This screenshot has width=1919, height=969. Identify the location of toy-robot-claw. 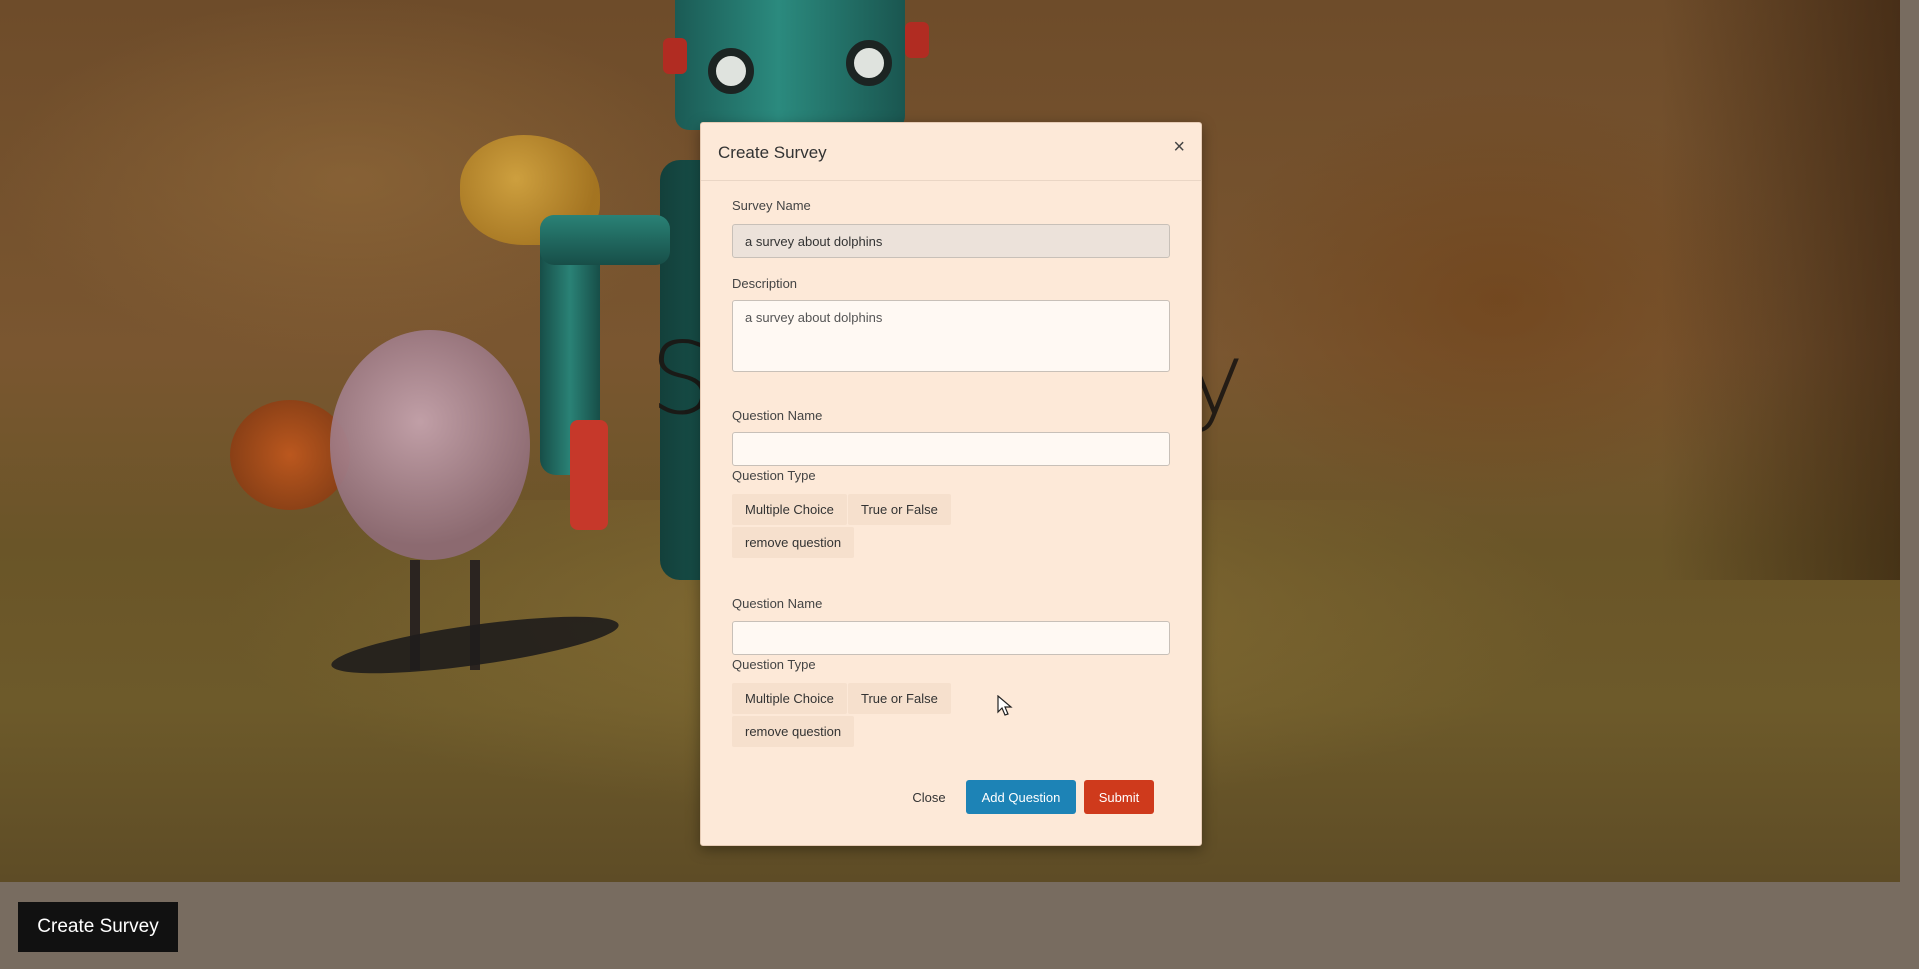
(589, 475).